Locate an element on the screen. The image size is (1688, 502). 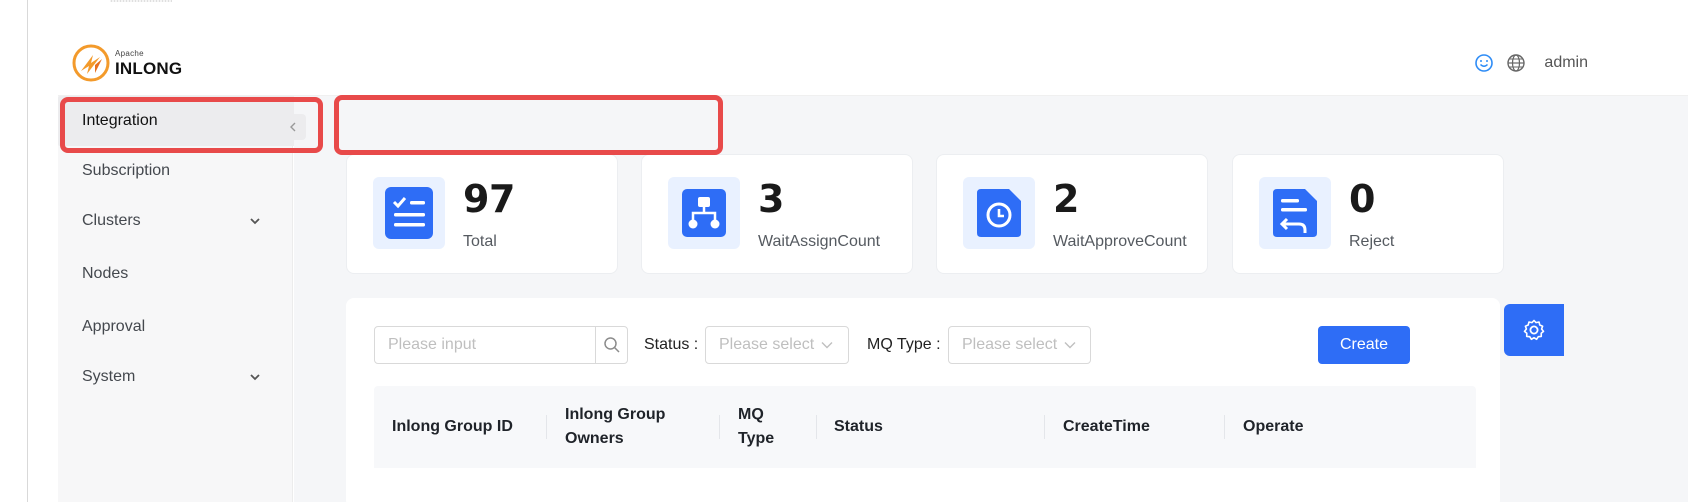
settings-button is located at coordinates (1534, 330).